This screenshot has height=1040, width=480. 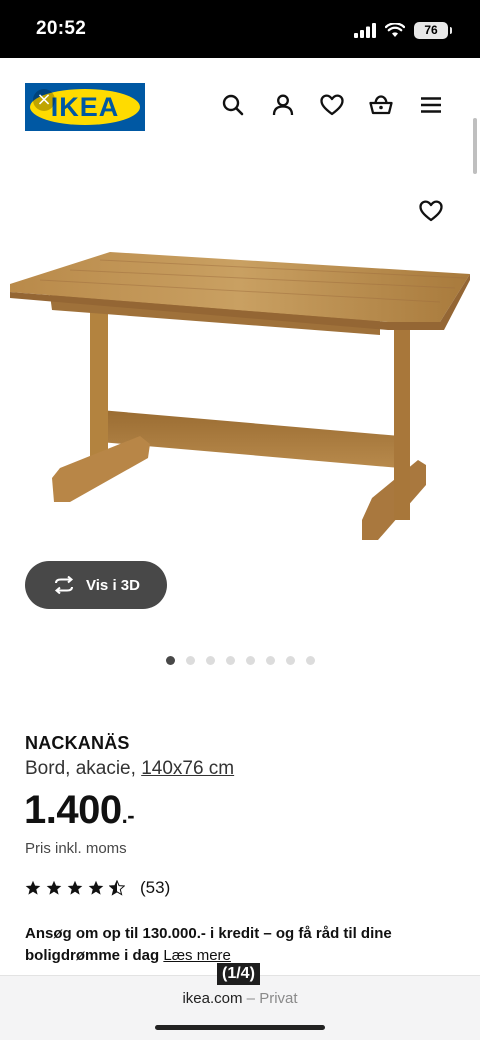 What do you see at coordinates (80, 768) in the screenshot?
I see `product-type: Bord, akacie,` at bounding box center [80, 768].